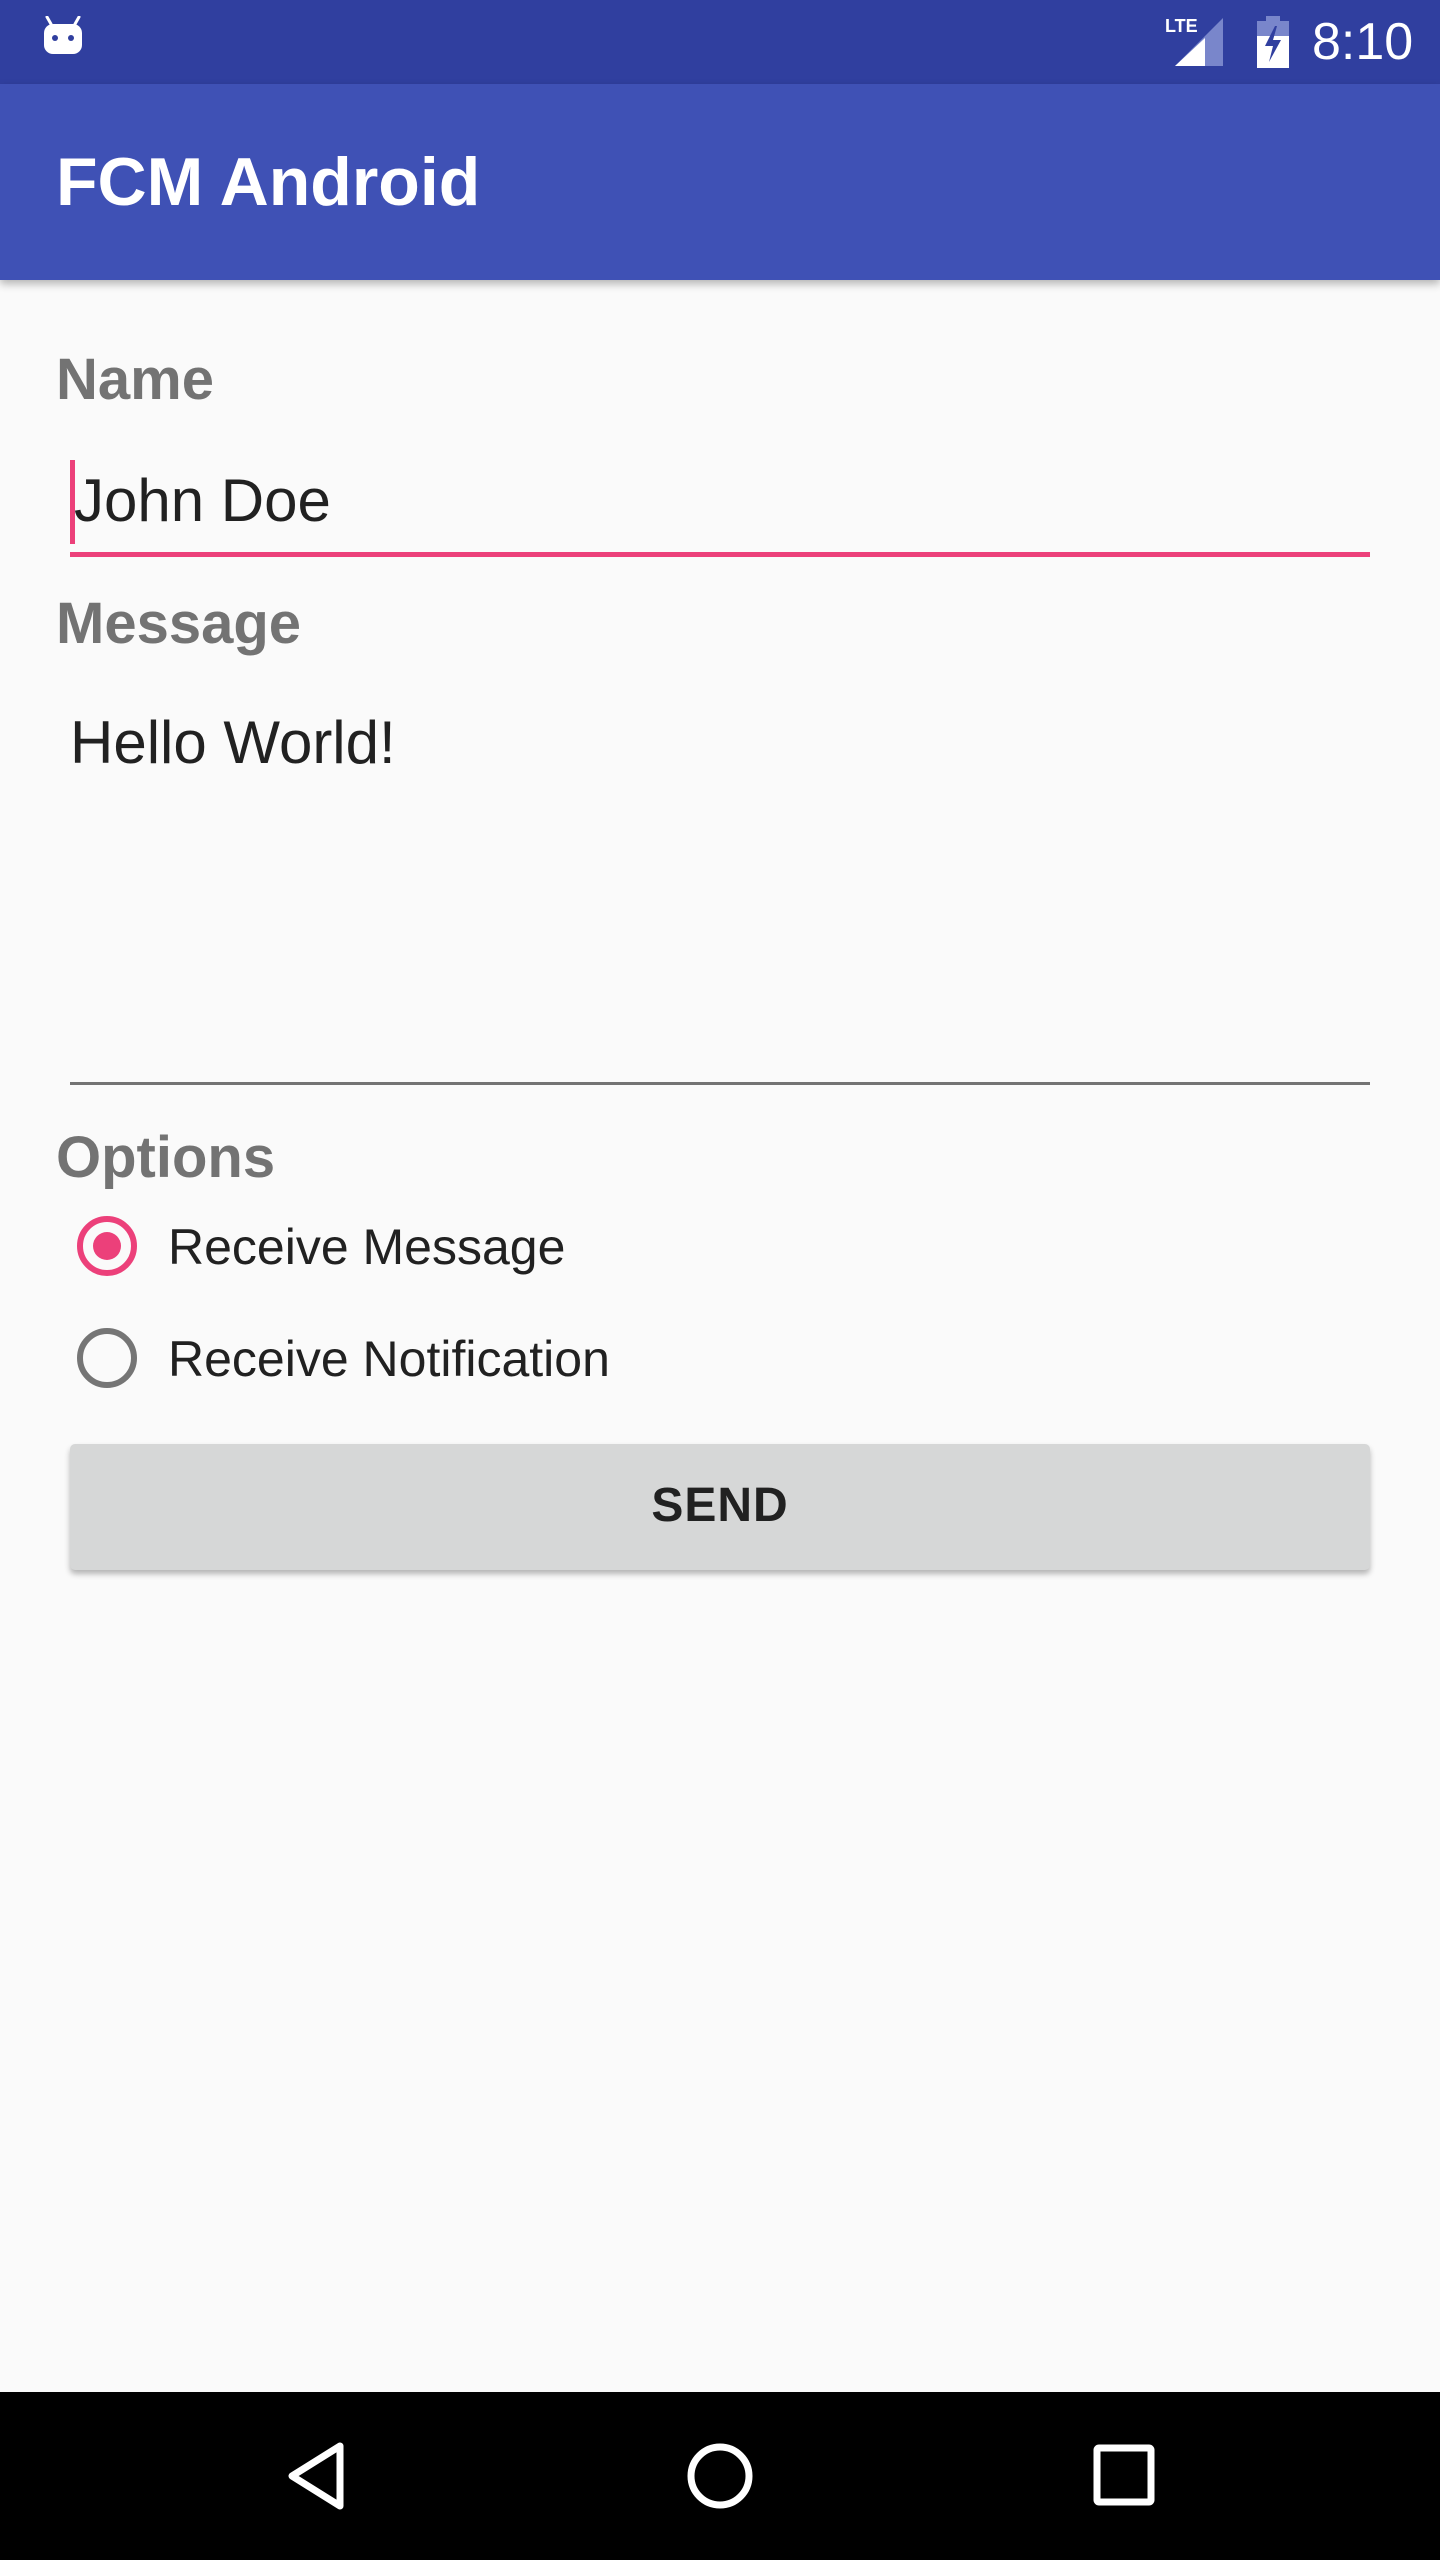  I want to click on navigation-bar, so click(720, 2476).